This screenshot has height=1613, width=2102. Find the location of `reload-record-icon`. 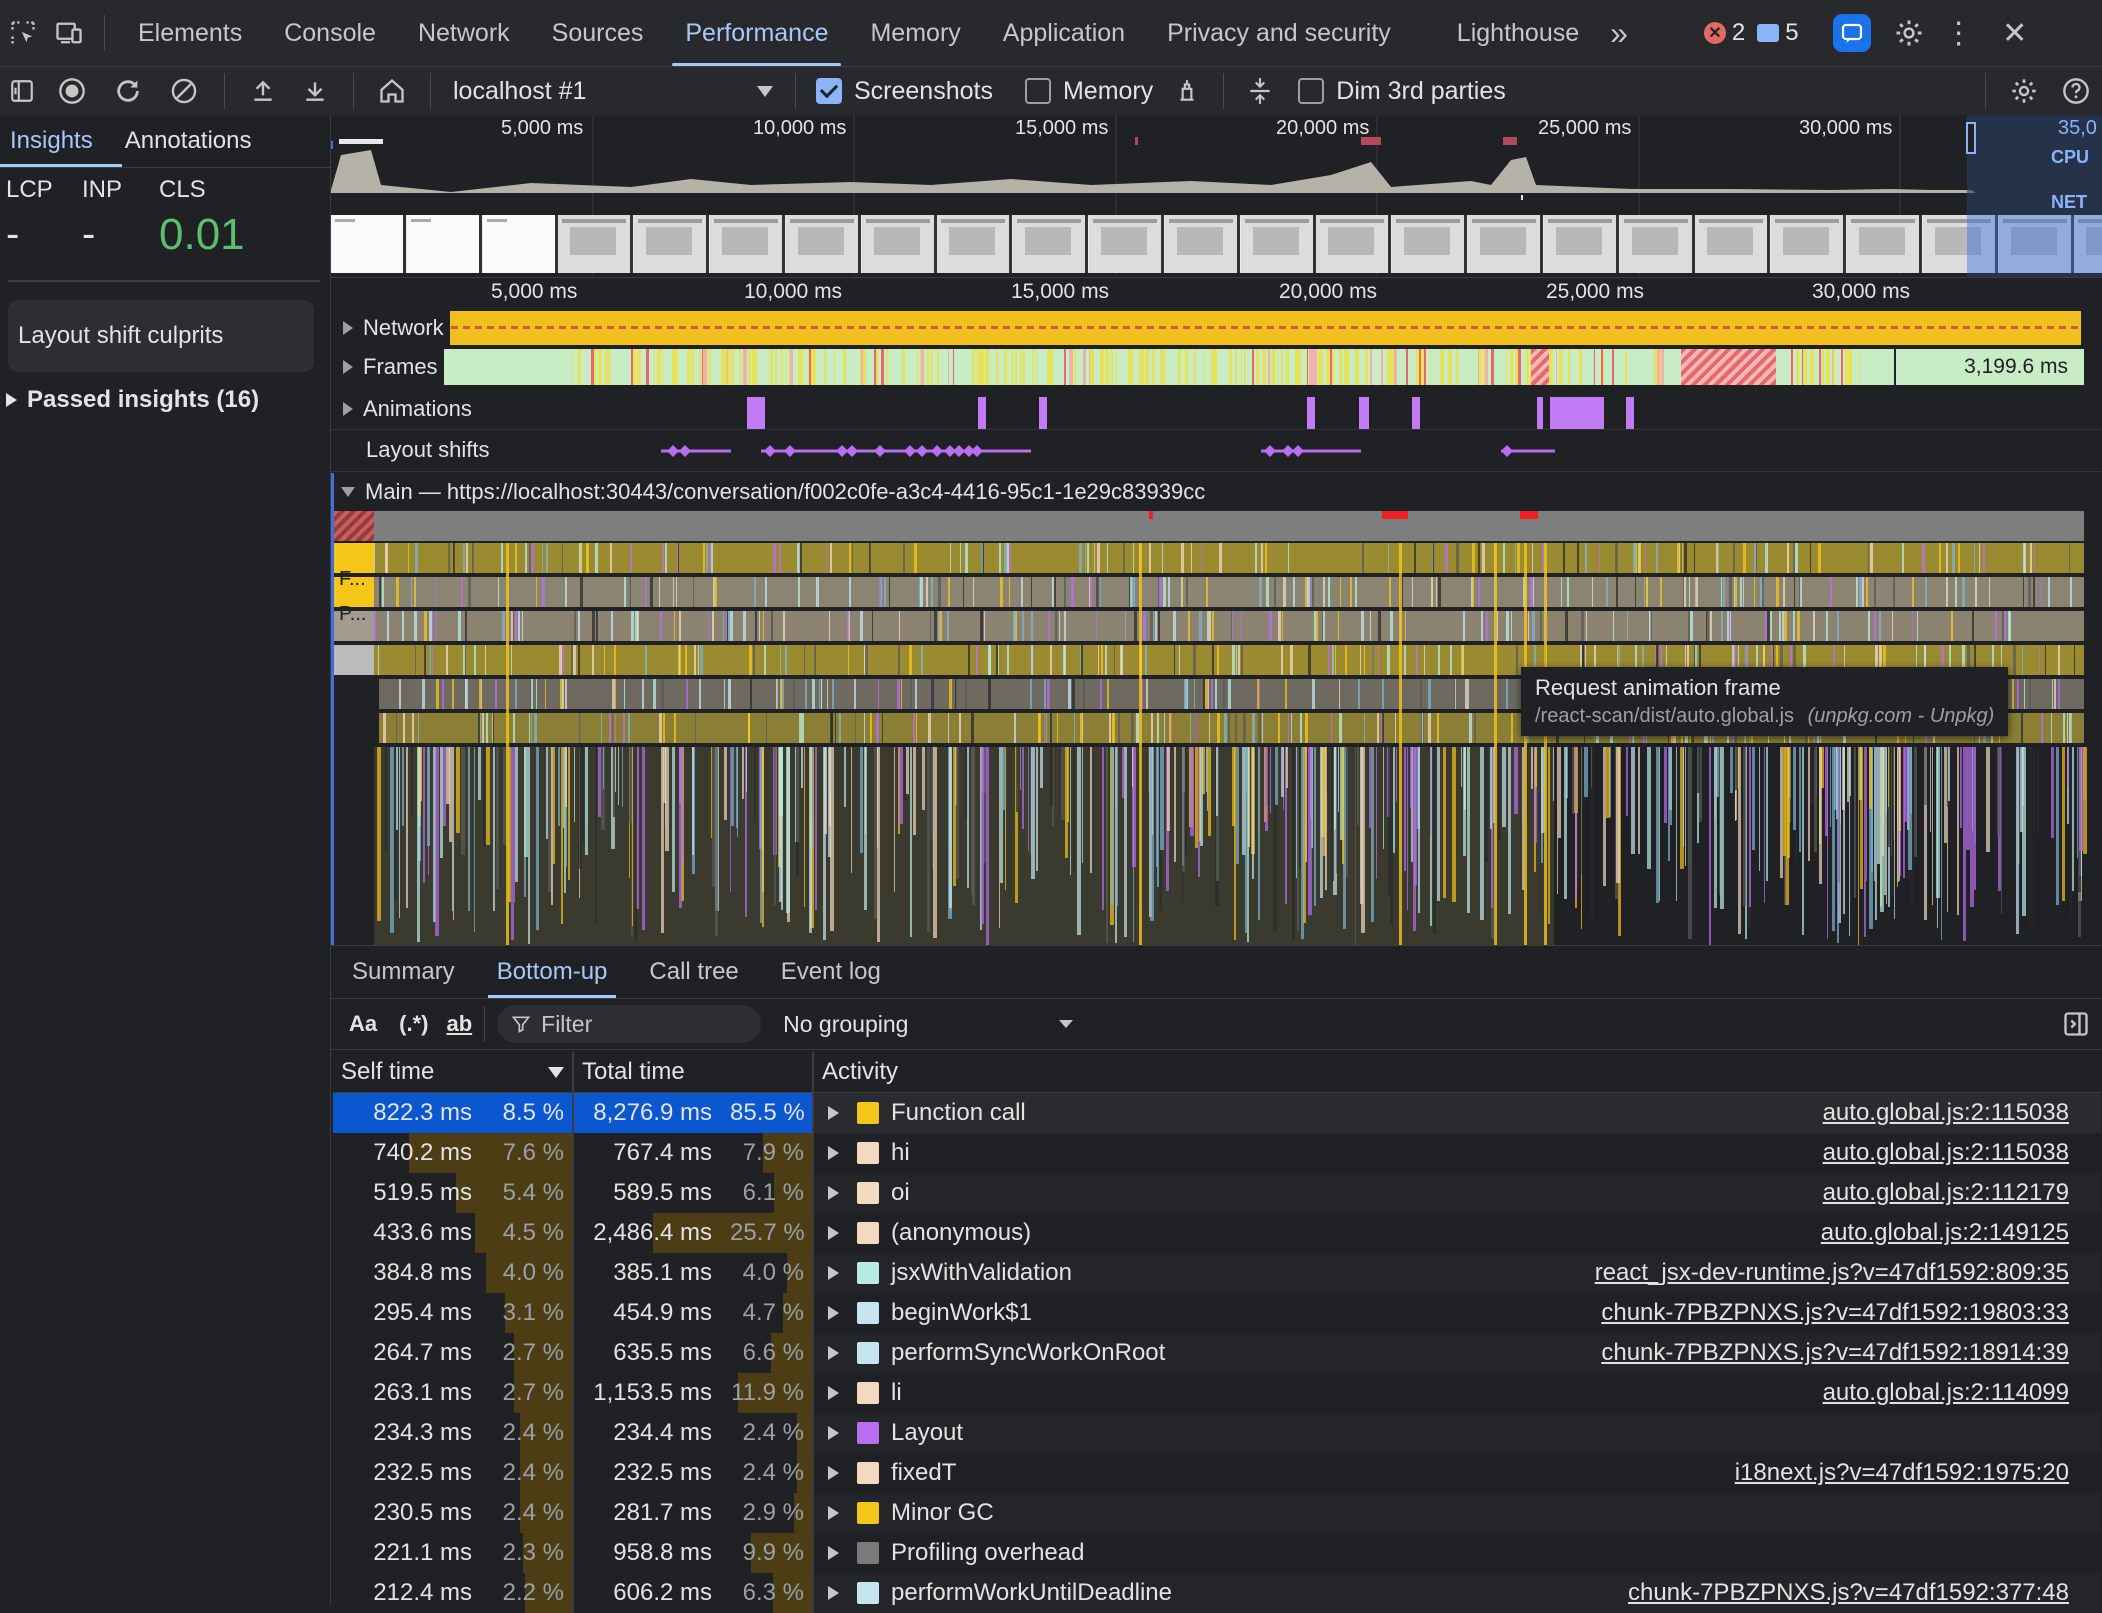

reload-record-icon is located at coordinates (128, 91).